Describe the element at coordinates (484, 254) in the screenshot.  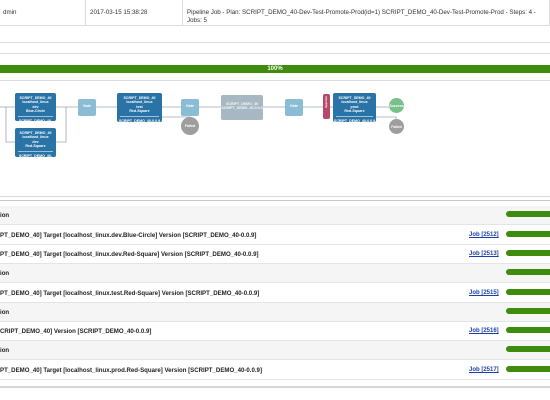
I see `job-link: Job [2513]` at that location.